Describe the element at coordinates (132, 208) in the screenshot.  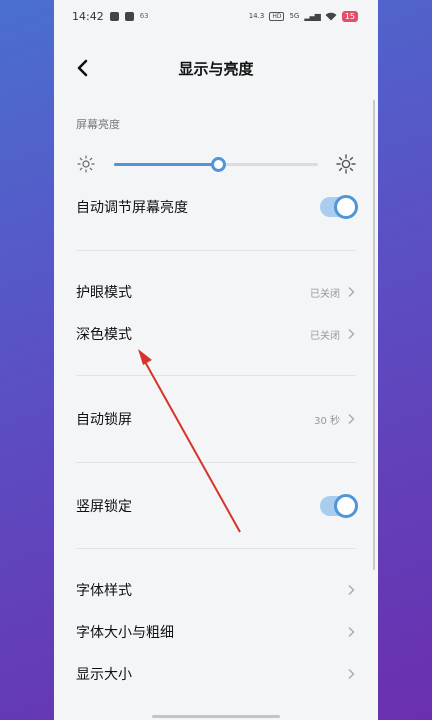
I see `auto-brightness-label: 自动调节屏幕亮度` at that location.